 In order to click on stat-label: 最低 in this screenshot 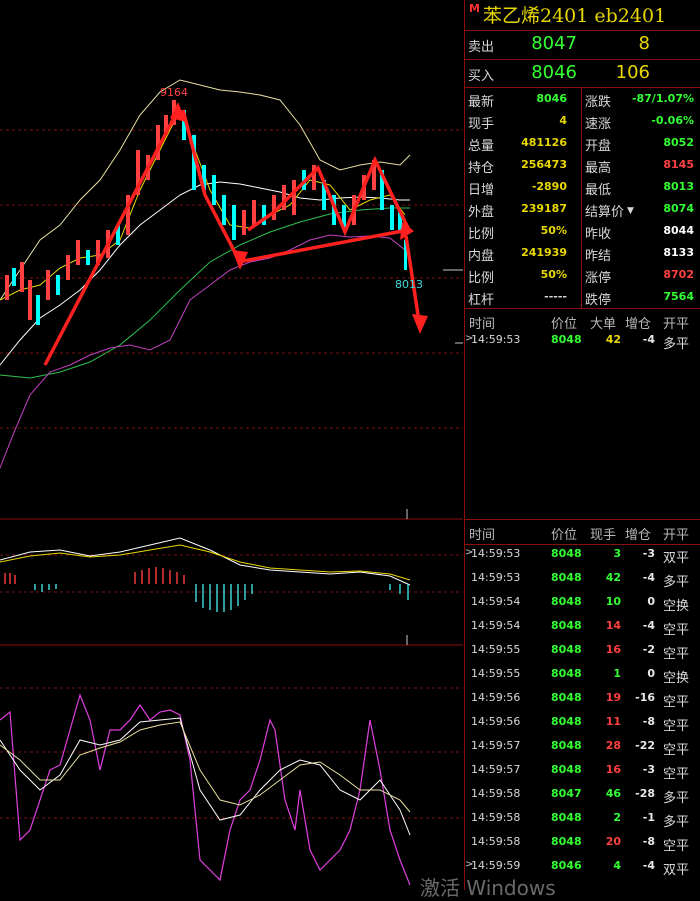, I will do `click(598, 190)`.